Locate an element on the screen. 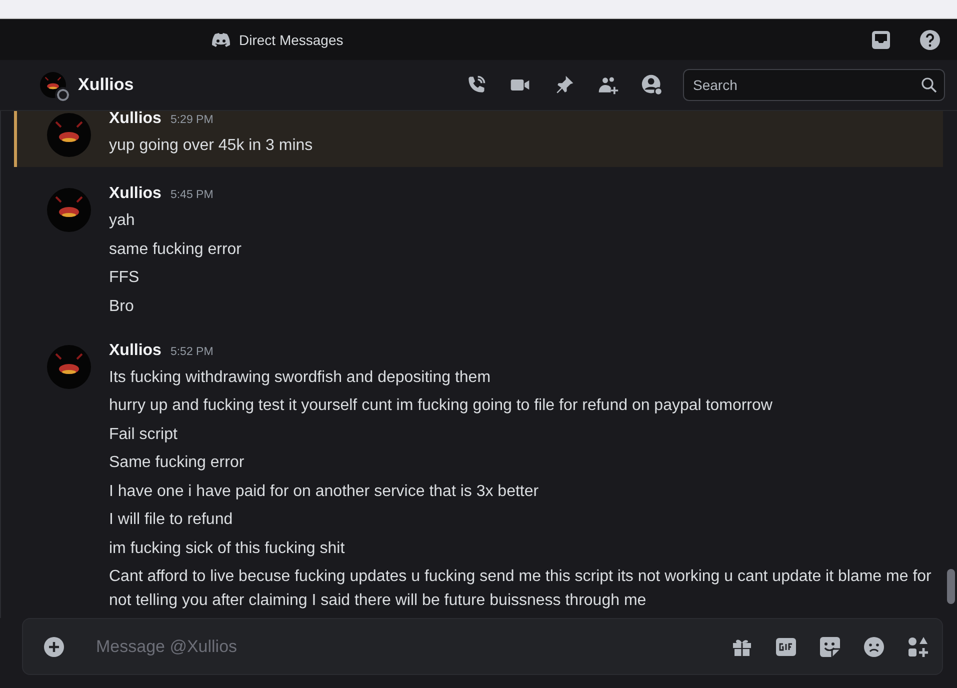  message-text: yah is located at coordinates (122, 221).